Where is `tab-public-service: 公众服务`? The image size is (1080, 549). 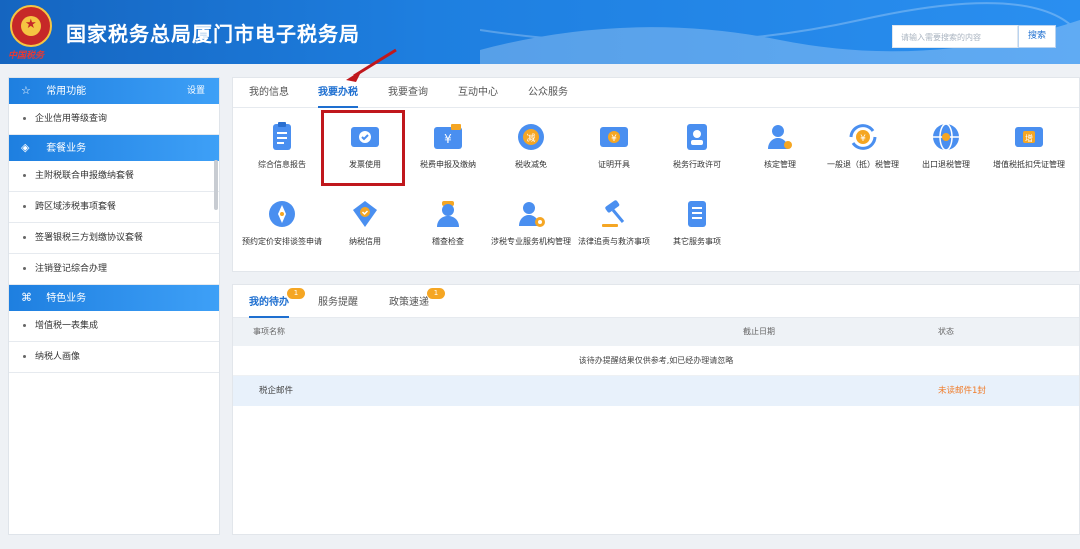 tab-public-service: 公众服务 is located at coordinates (548, 93).